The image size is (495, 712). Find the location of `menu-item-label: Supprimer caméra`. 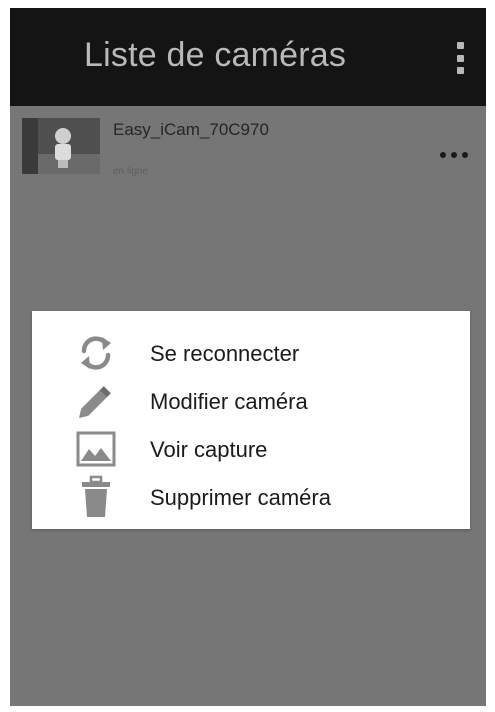

menu-item-label: Supprimer caméra is located at coordinates (240, 497).